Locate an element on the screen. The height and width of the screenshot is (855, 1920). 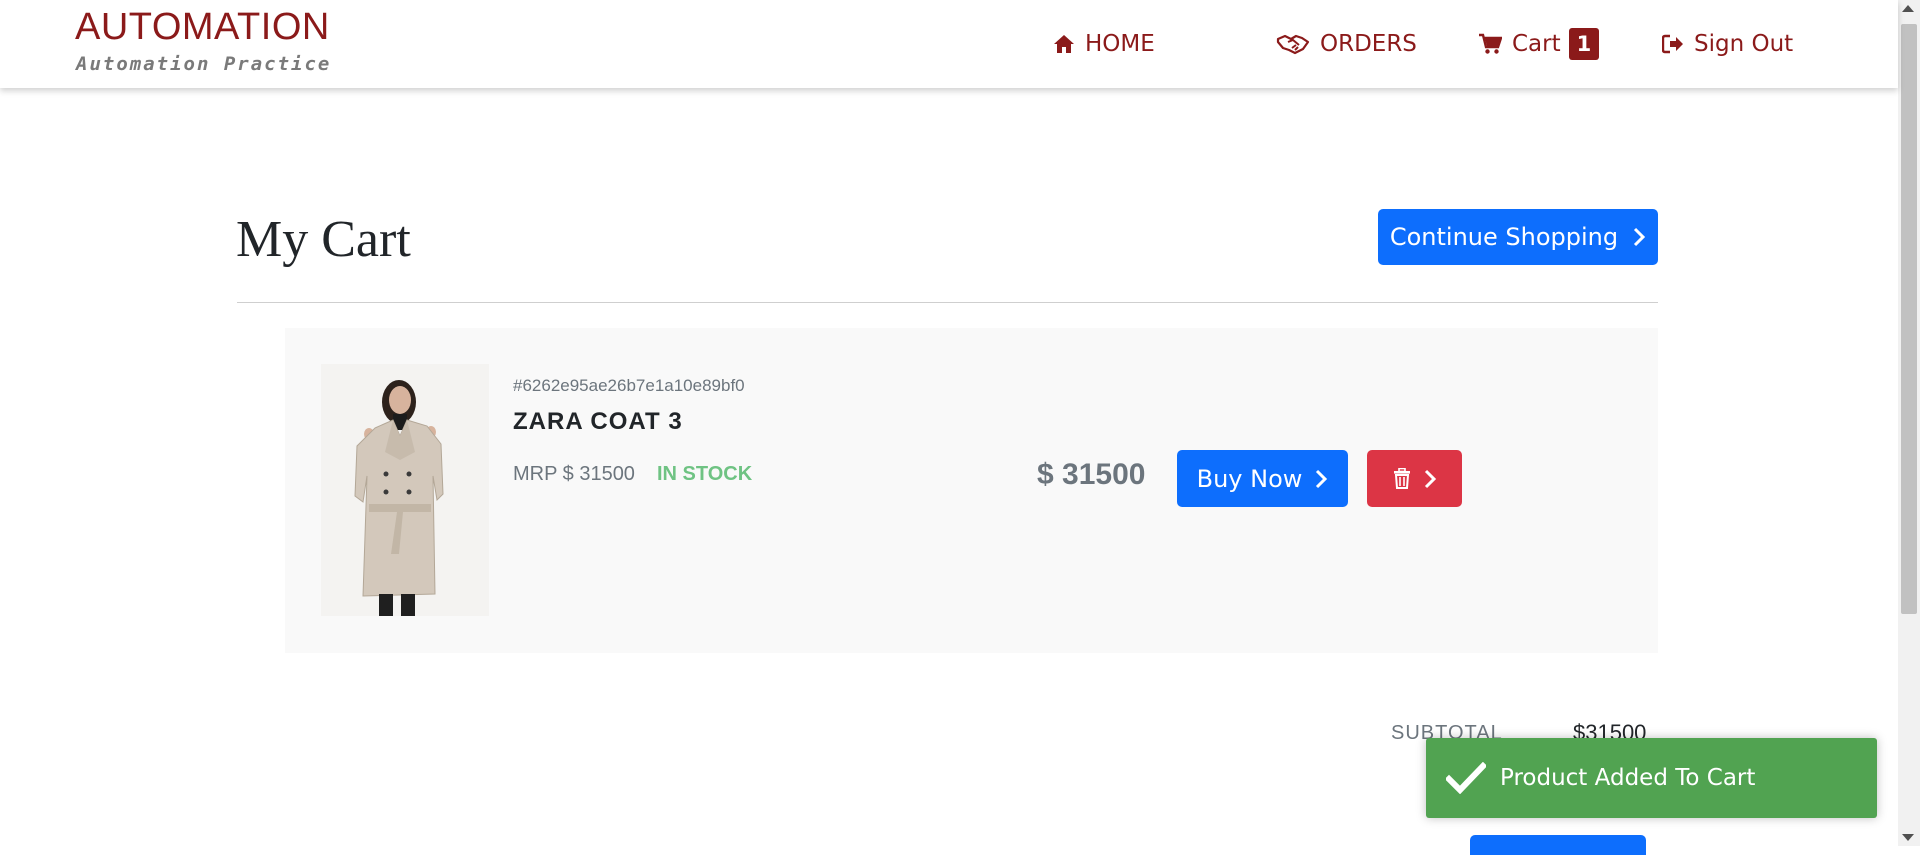
item-id: #6262e95ae26b7e1a10e89bf0 is located at coordinates (629, 385).